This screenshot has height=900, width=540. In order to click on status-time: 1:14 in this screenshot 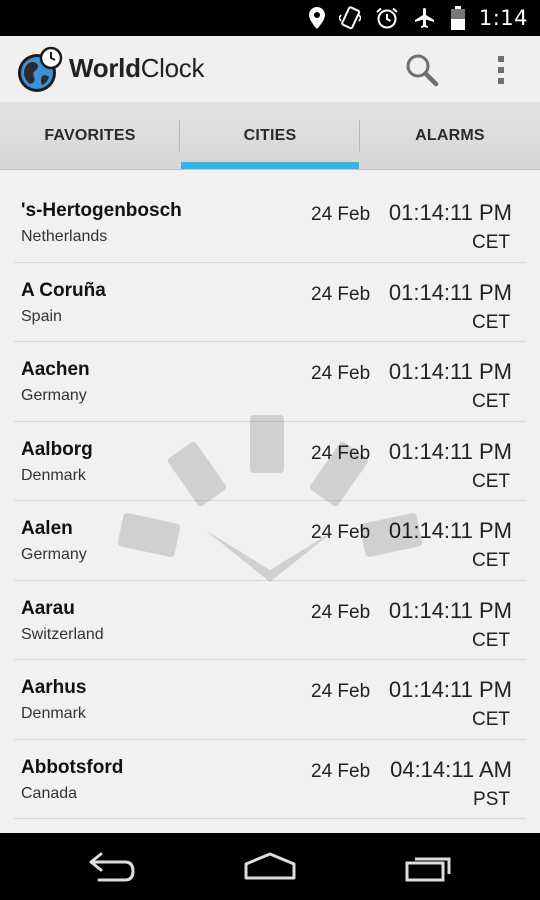, I will do `click(503, 18)`.